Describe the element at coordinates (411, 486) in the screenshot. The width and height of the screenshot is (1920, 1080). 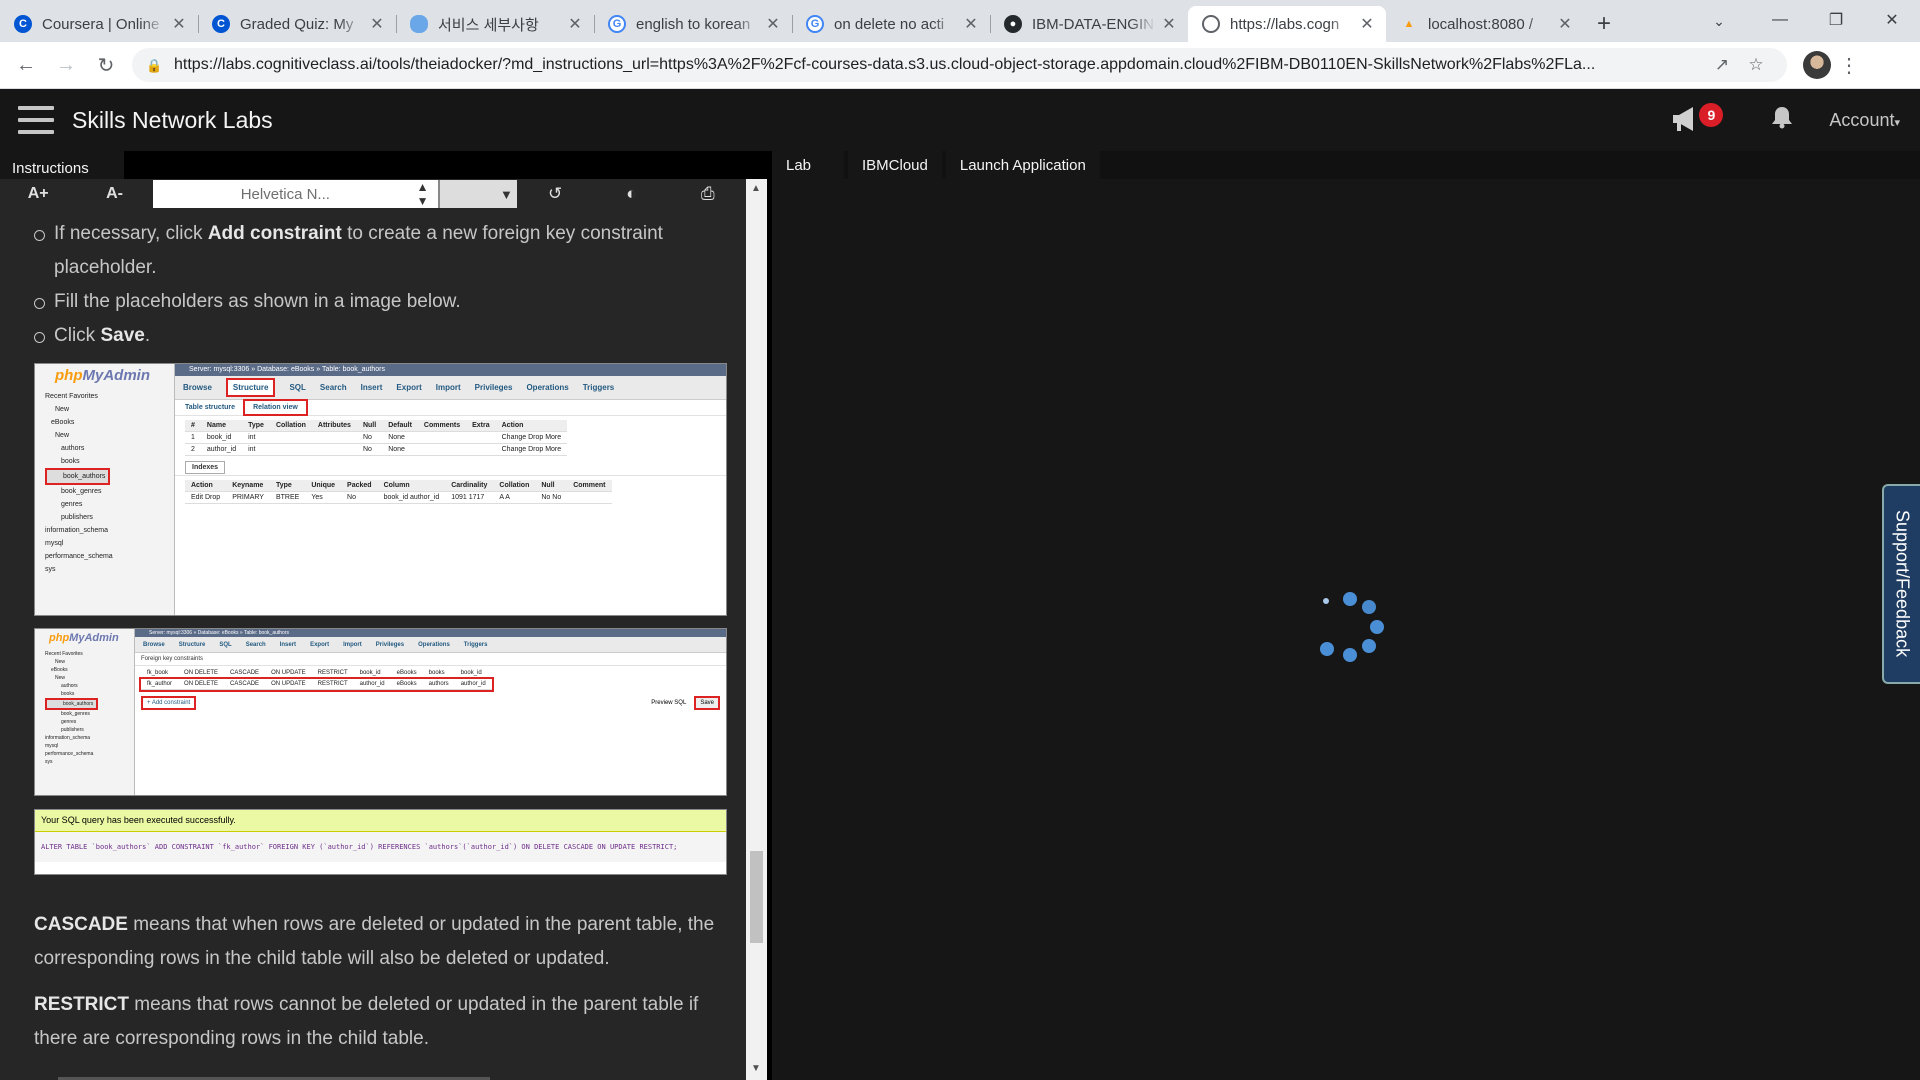
I see `table-header-cell: Column` at that location.